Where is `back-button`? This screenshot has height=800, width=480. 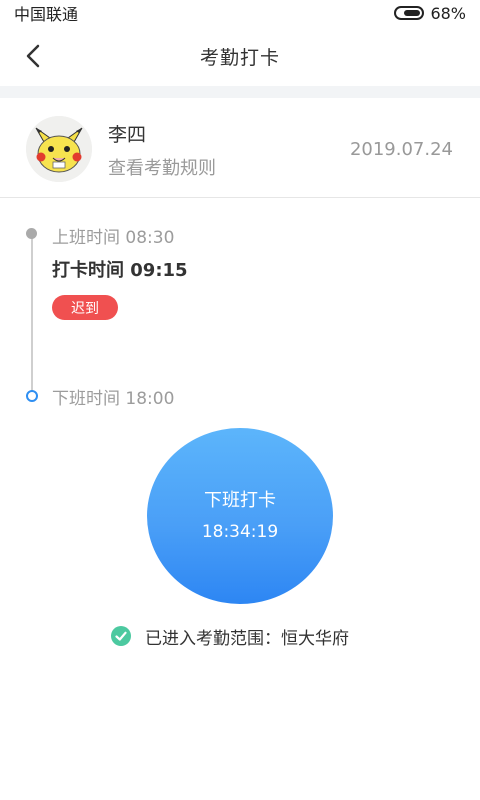
back-button is located at coordinates (34, 56).